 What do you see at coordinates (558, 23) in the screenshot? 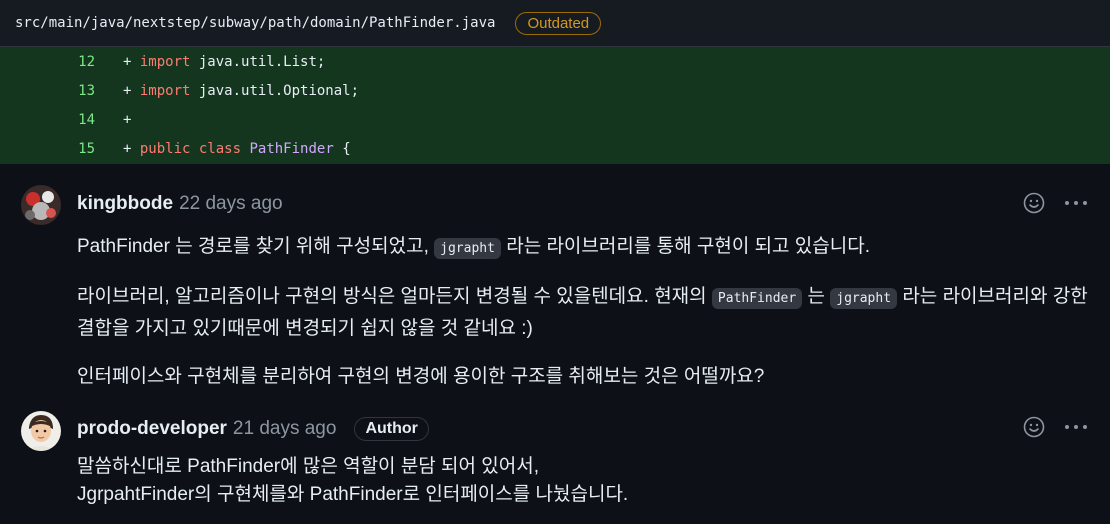
I see `outdated-badge: Outdated` at bounding box center [558, 23].